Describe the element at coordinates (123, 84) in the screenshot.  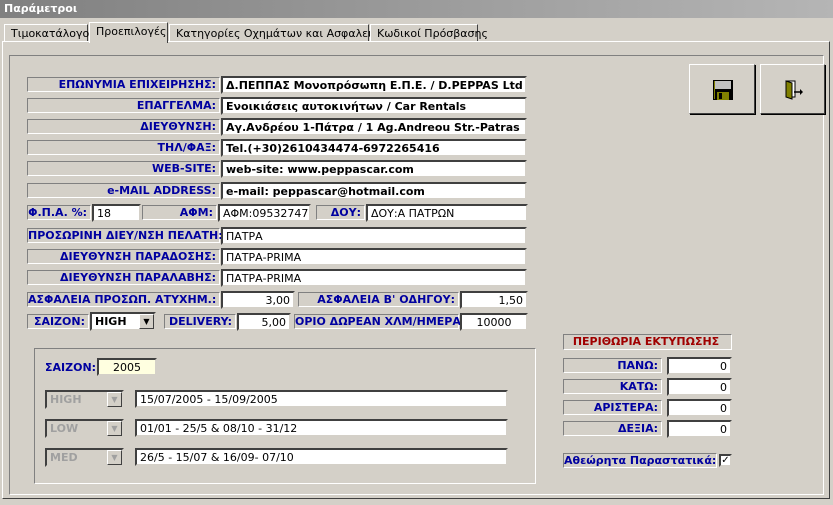
I see `company-name-label: ΕΠΩΝΥΜΙΑ ΕΠΙΧΕΙΡΗΣΗΣ:` at that location.